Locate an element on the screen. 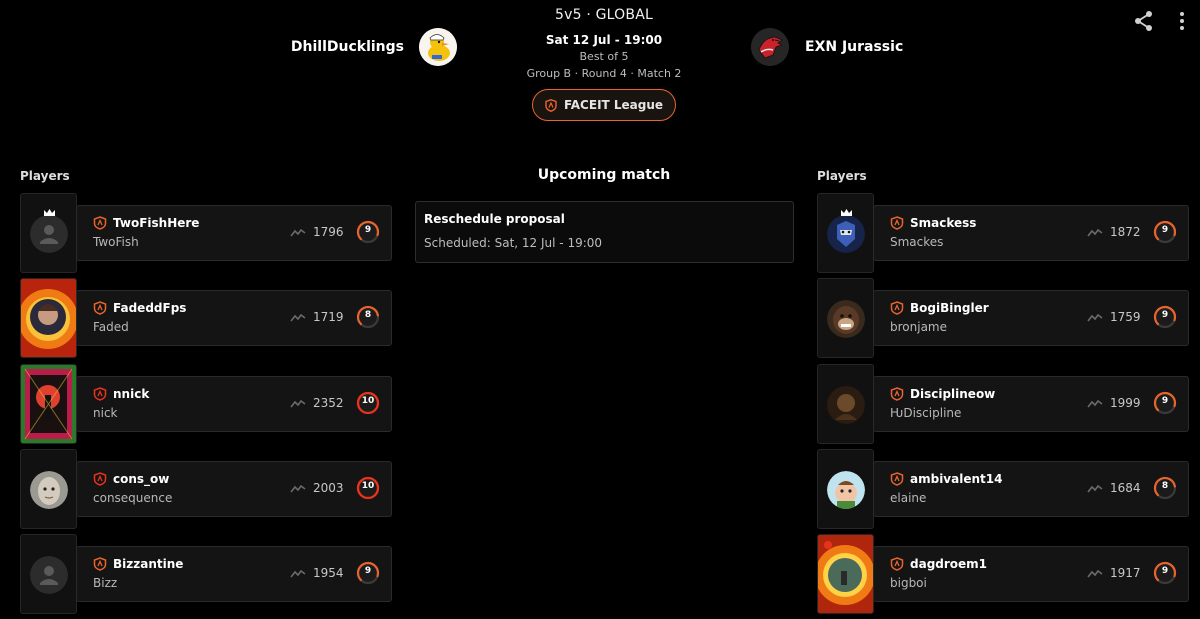  faceit-league-button: FACEIT League is located at coordinates (604, 105).